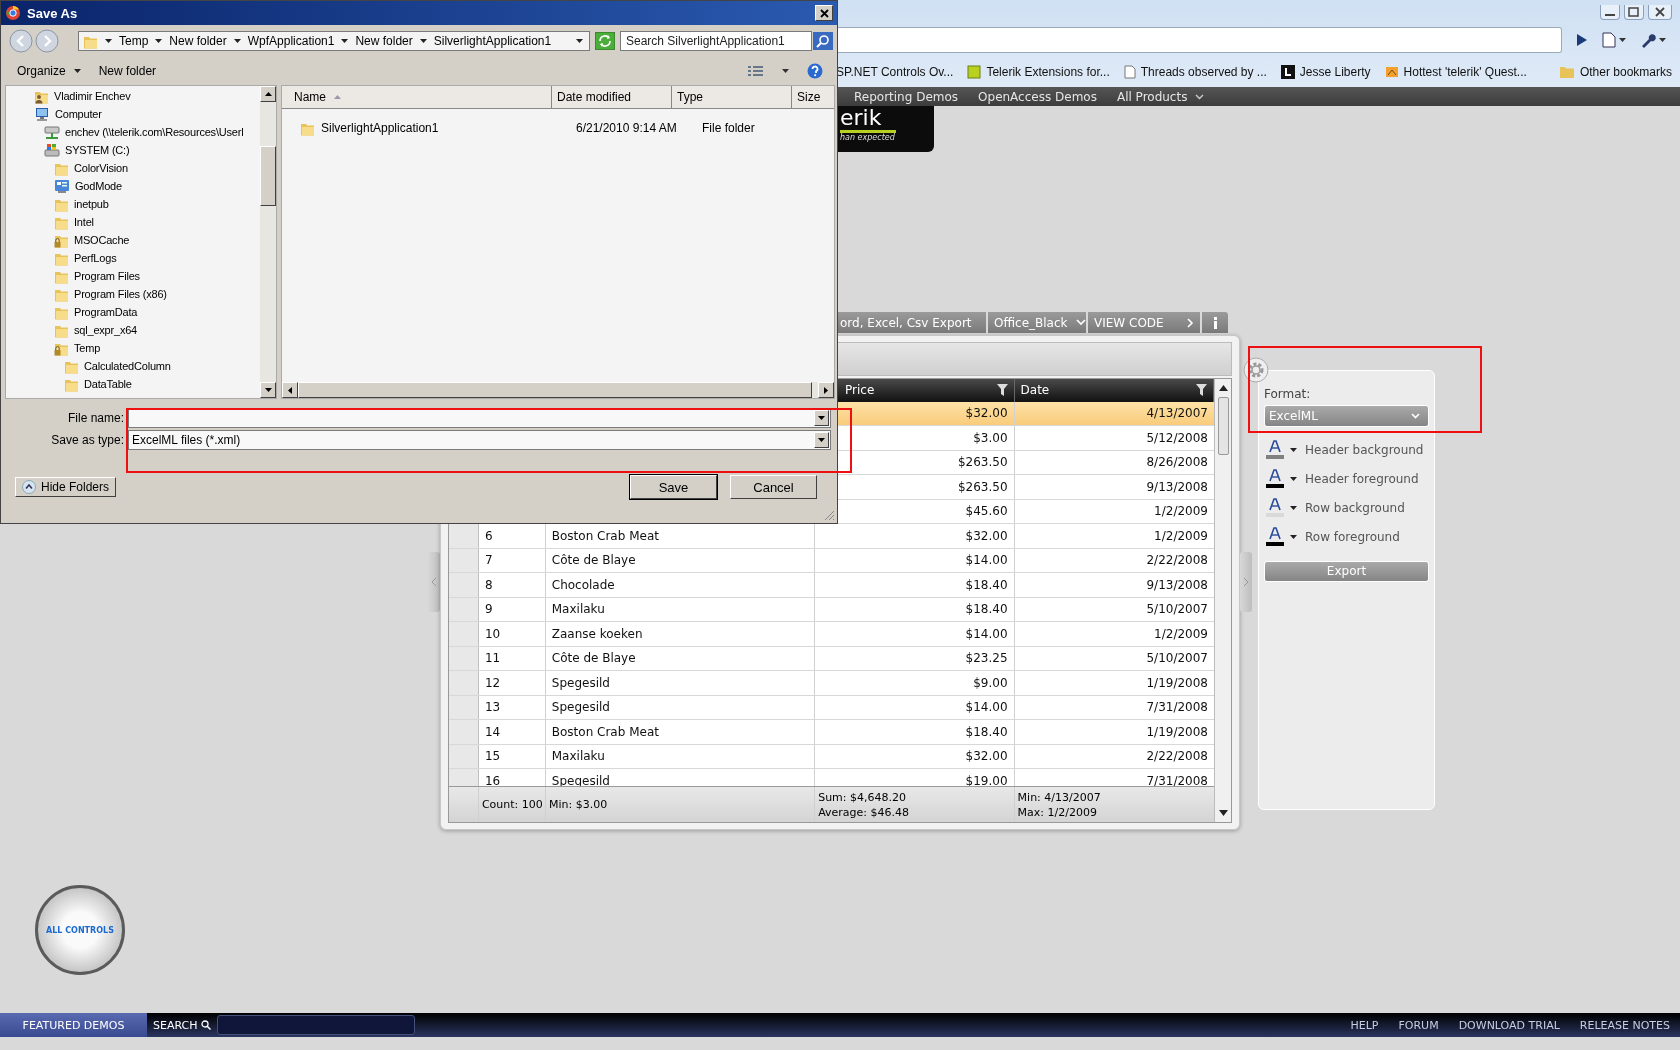 The width and height of the screenshot is (1680, 1050). Describe the element at coordinates (831, 732) in the screenshot. I see `table-row: 14 Boston Crab Meat $18.40 1/19/2008` at that location.